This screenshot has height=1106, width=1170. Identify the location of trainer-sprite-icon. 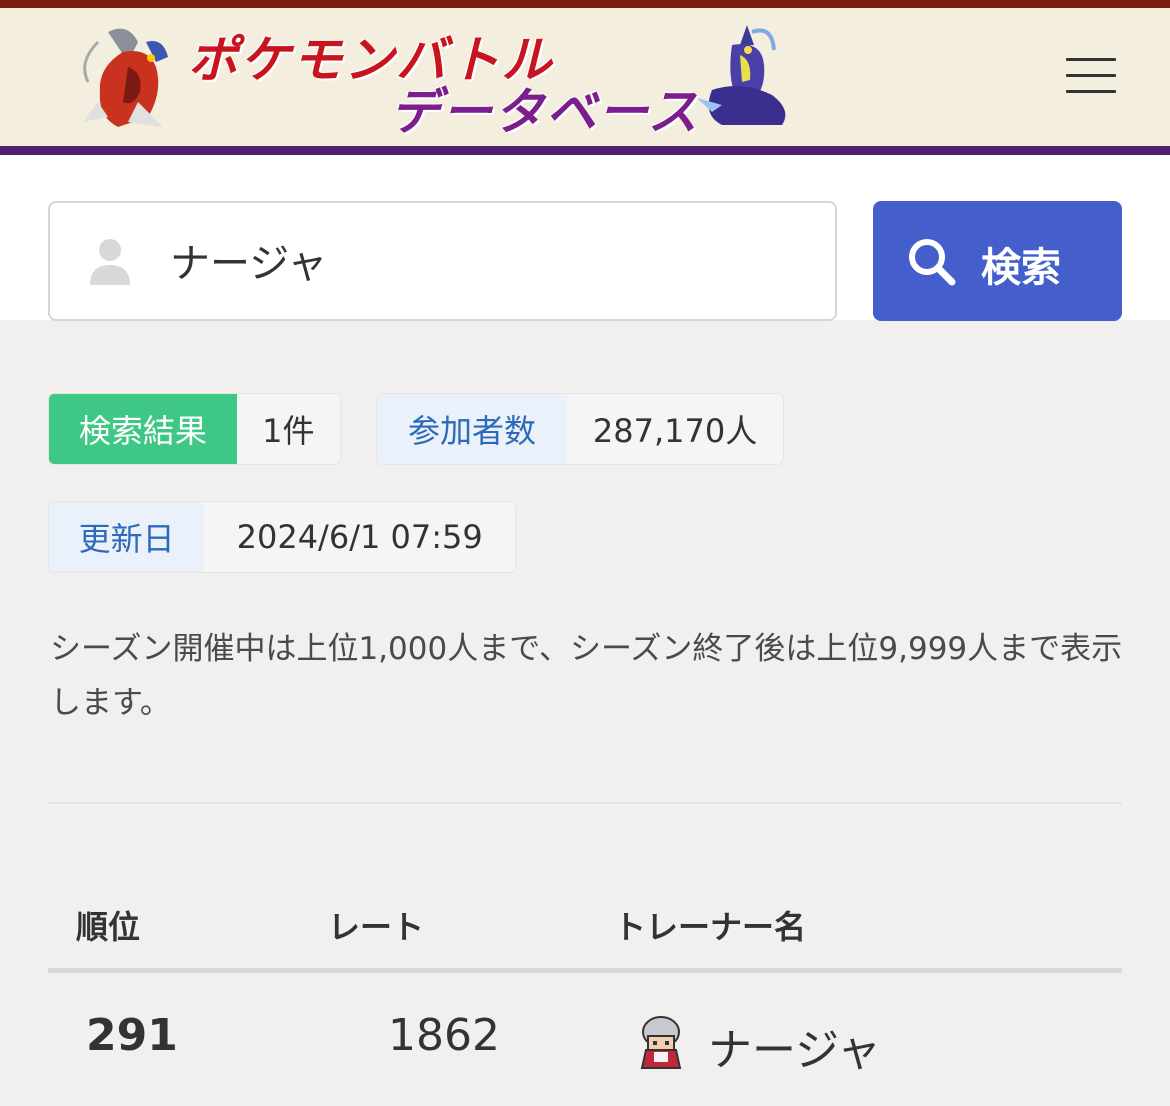
(661, 1042).